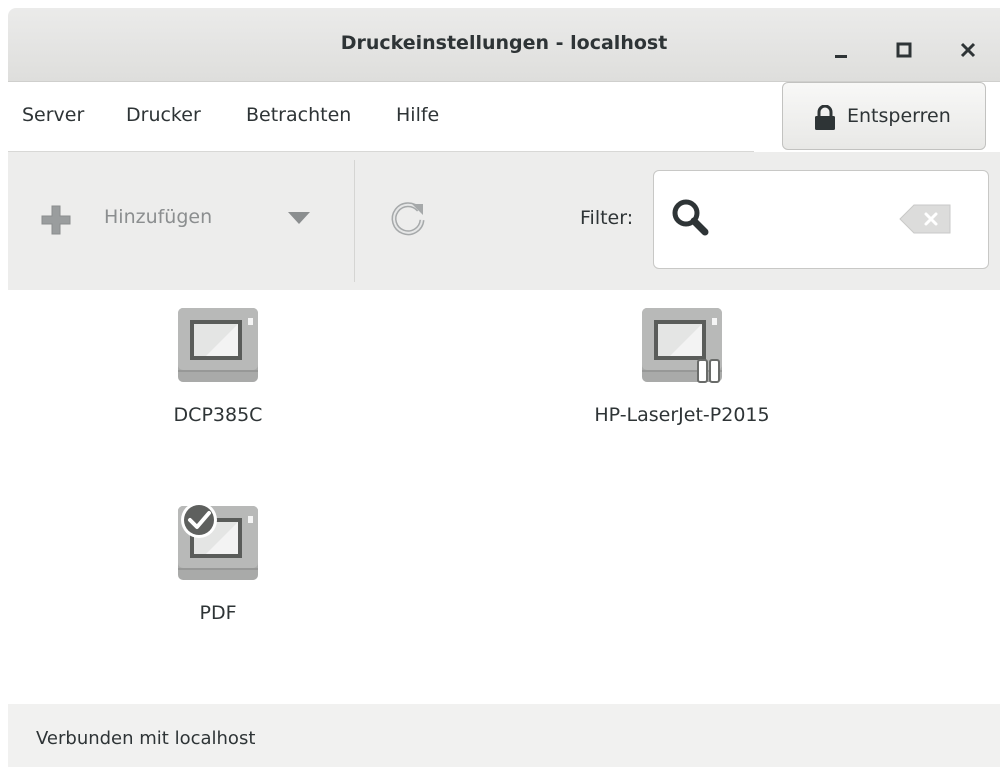  What do you see at coordinates (504, 735) in the screenshot?
I see `status-bar: Verbunden mit localhost` at bounding box center [504, 735].